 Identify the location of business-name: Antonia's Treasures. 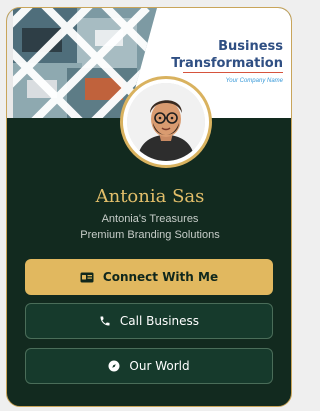
(150, 219).